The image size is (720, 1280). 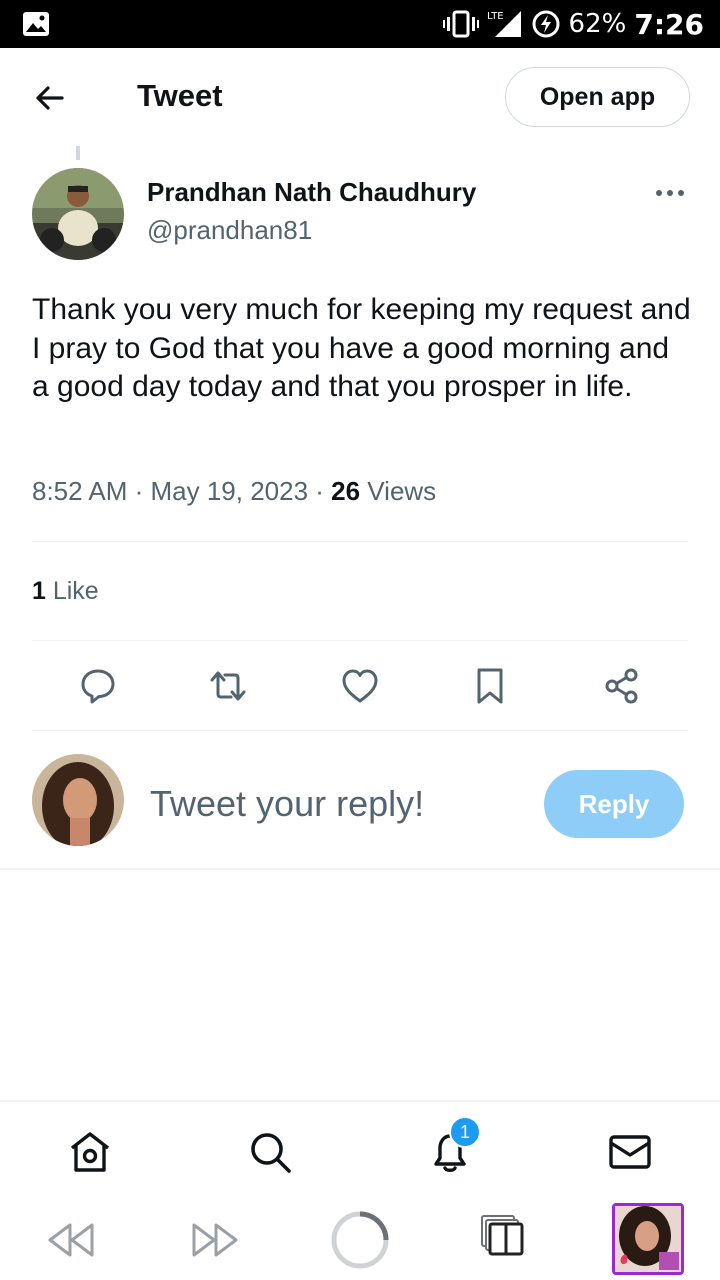 What do you see at coordinates (72, 591) in the screenshot?
I see `likes-label: Like` at bounding box center [72, 591].